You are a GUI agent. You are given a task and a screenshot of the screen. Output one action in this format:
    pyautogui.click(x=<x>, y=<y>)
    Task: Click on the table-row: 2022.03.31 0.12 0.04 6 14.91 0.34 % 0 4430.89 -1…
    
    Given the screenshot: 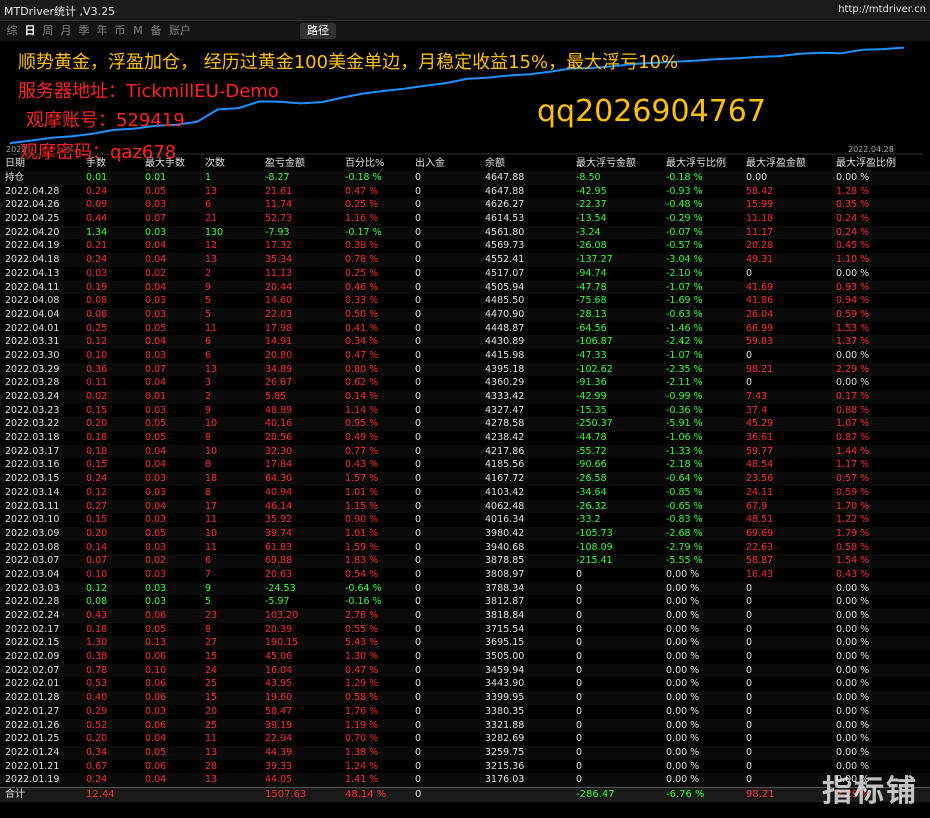 What is the action you would take?
    pyautogui.click(x=465, y=342)
    